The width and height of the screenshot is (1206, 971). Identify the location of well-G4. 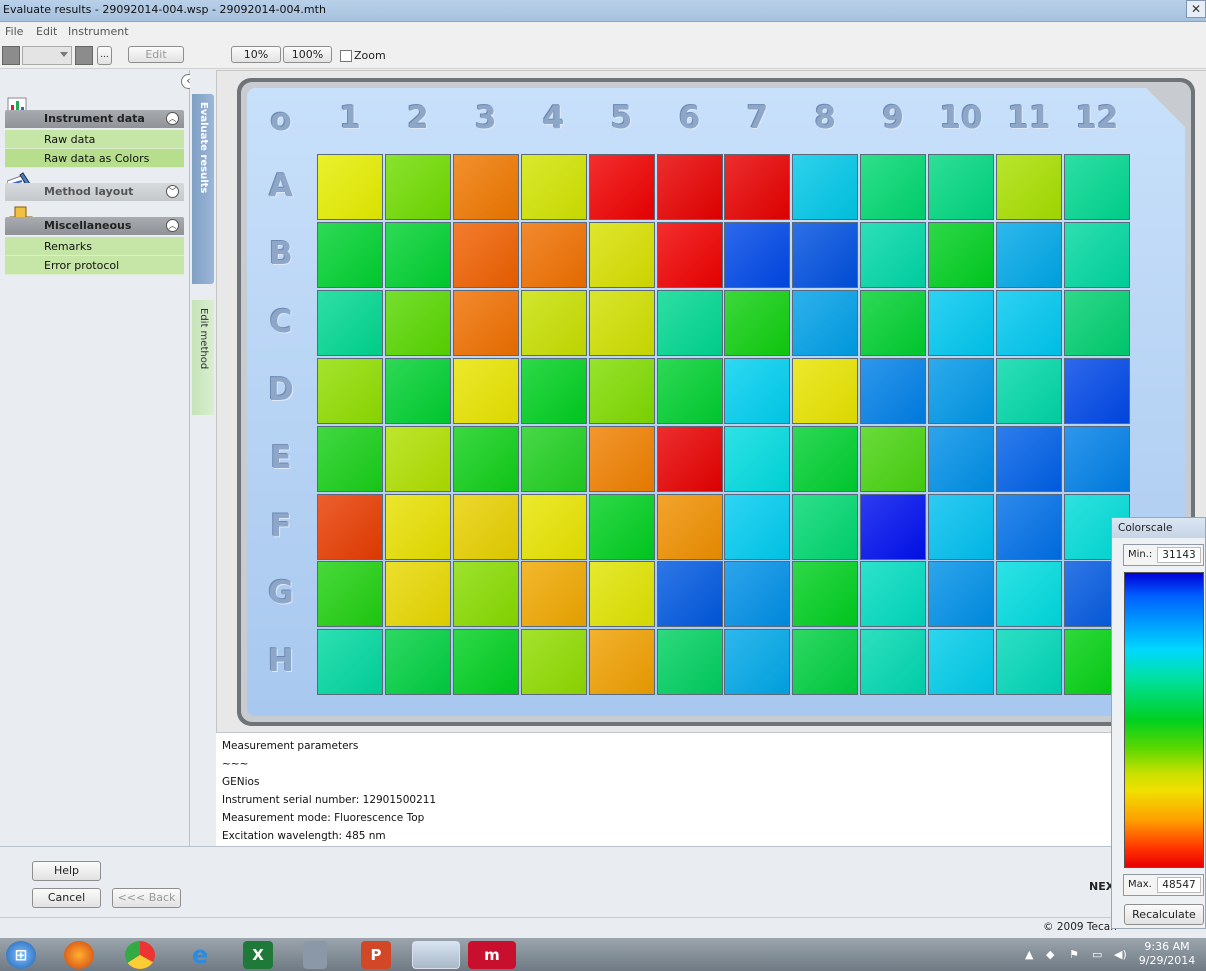
(553, 594).